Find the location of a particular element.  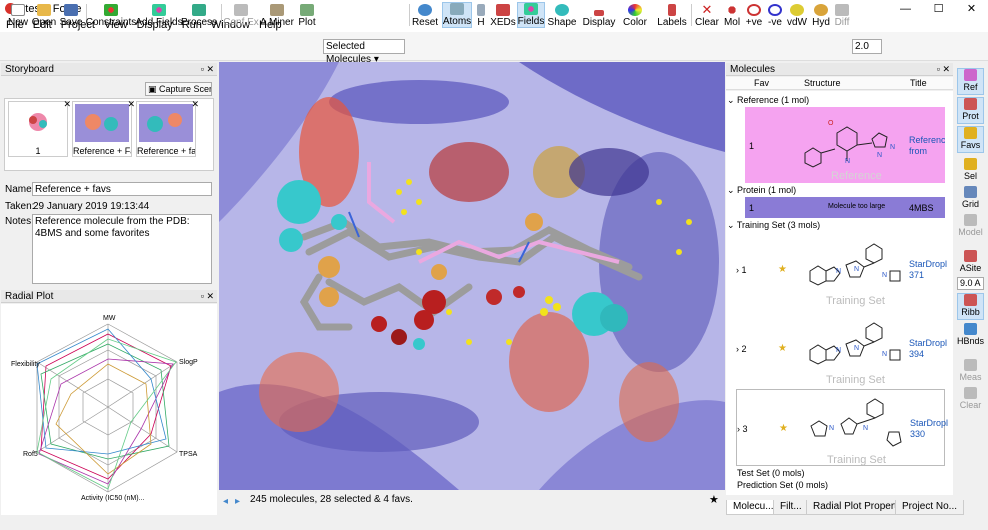

model-icon is located at coordinates (970, 220).